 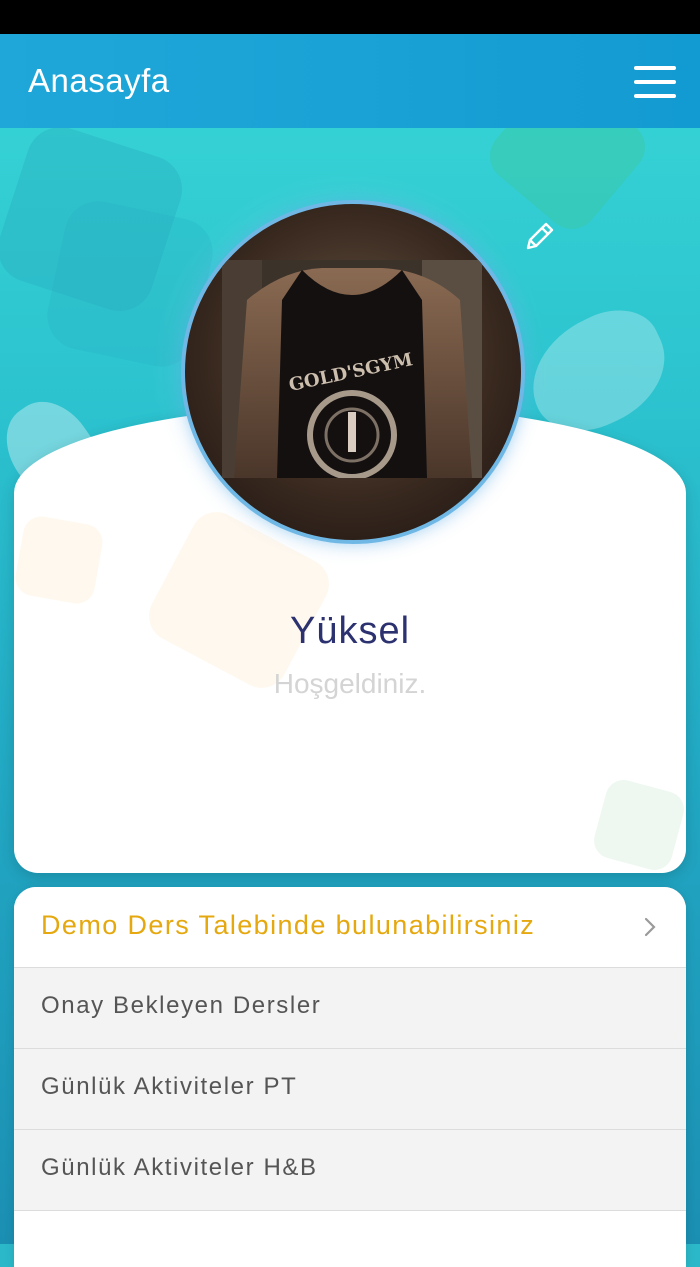 I want to click on list-item-demo-lesson: Demo Ders Talebinde bulunabilirsiniz, so click(x=350, y=927).